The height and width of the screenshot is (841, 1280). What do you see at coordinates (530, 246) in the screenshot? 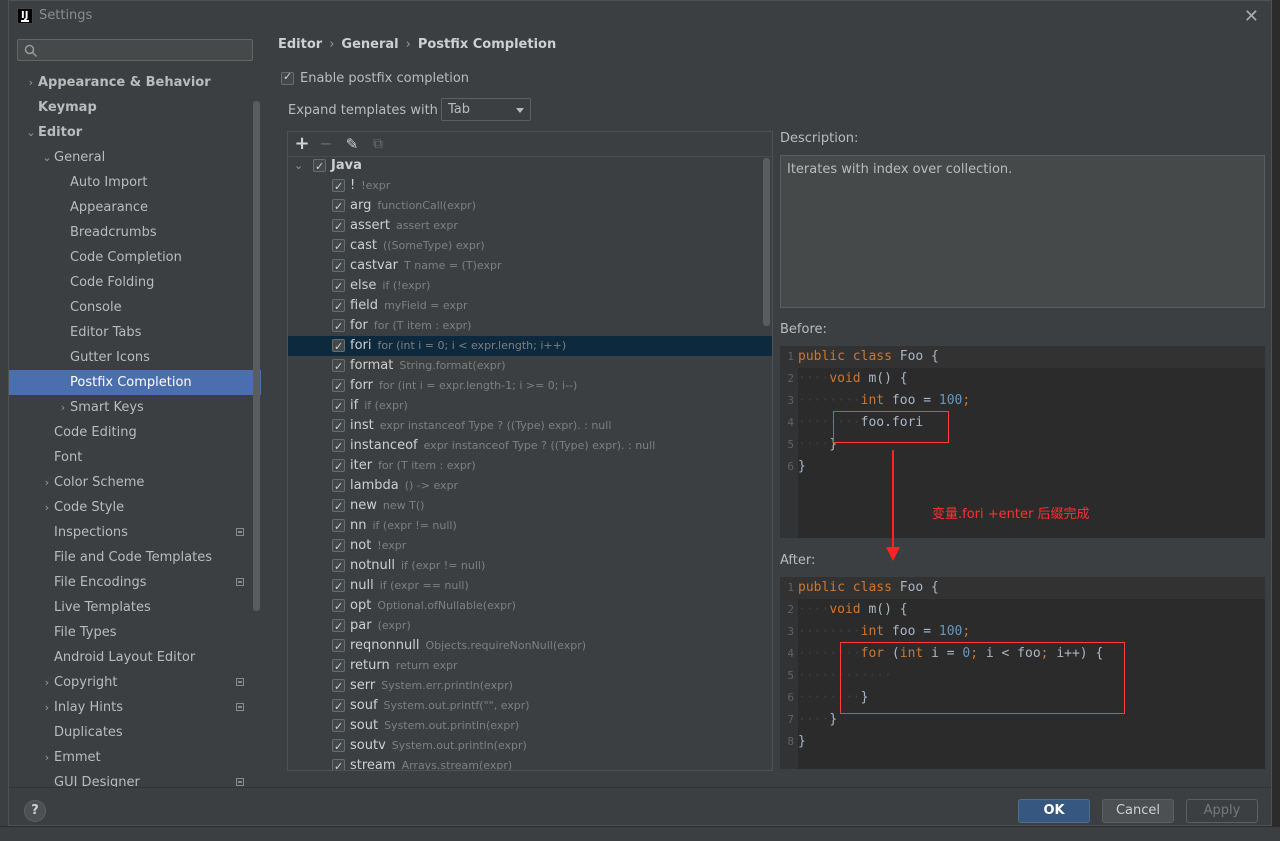
I see `template-row: cast ((SomeType) expr)` at bounding box center [530, 246].